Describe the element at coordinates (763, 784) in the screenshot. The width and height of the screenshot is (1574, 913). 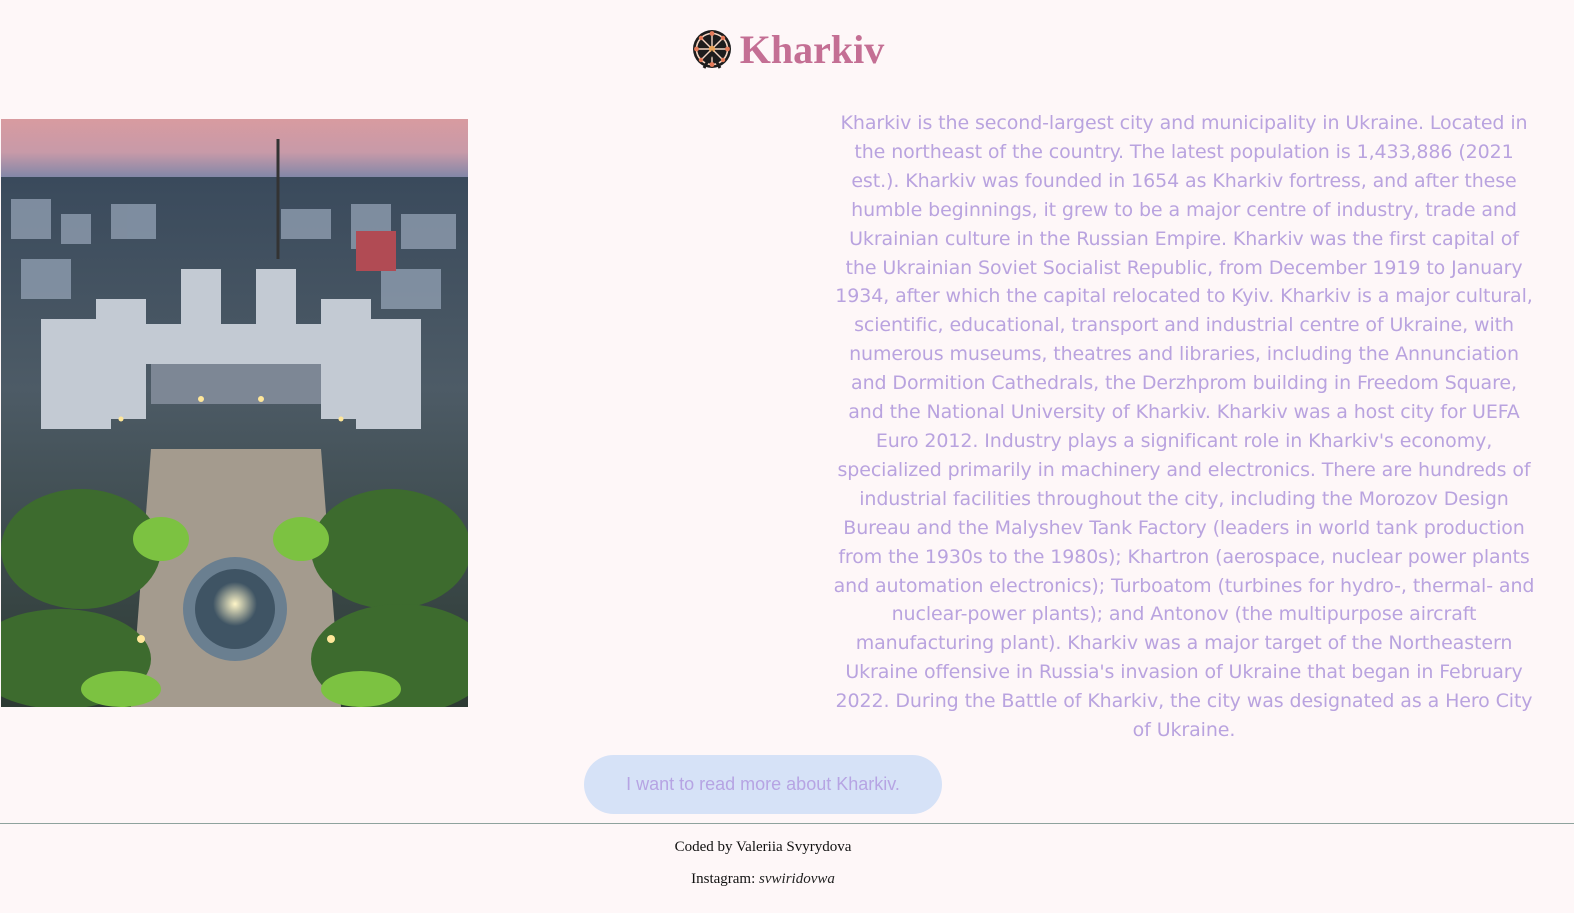
I see `read-more-button: I want to read more about Kharkiv.` at that location.